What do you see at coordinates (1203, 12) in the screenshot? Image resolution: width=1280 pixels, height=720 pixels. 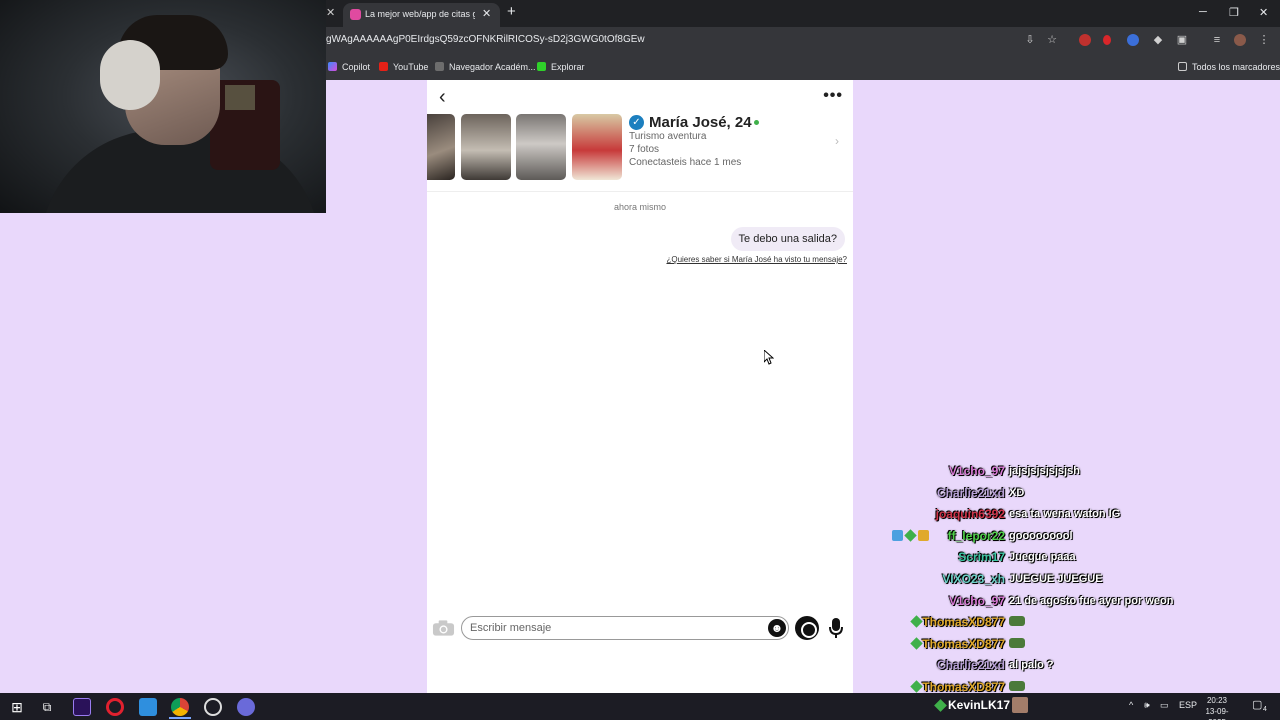 I see `minimize-button: ─` at bounding box center [1203, 12].